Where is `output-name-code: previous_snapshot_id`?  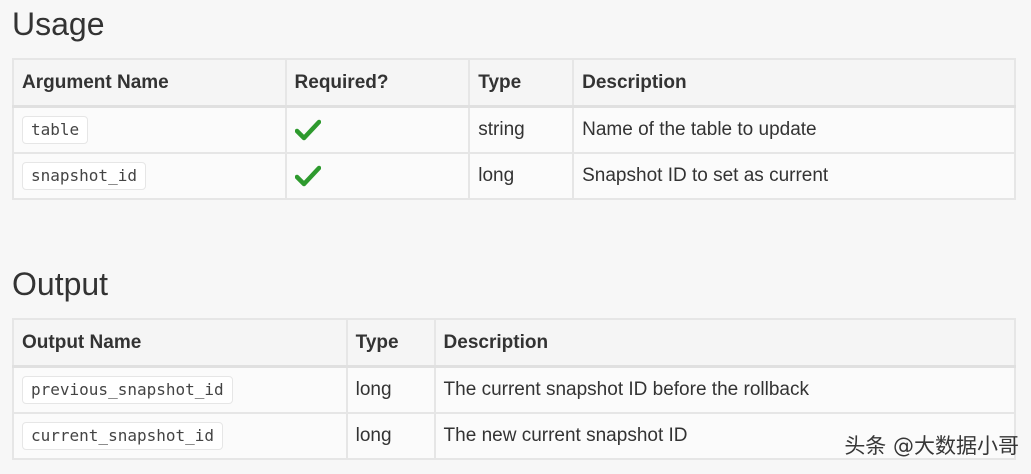 output-name-code: previous_snapshot_id is located at coordinates (127, 390).